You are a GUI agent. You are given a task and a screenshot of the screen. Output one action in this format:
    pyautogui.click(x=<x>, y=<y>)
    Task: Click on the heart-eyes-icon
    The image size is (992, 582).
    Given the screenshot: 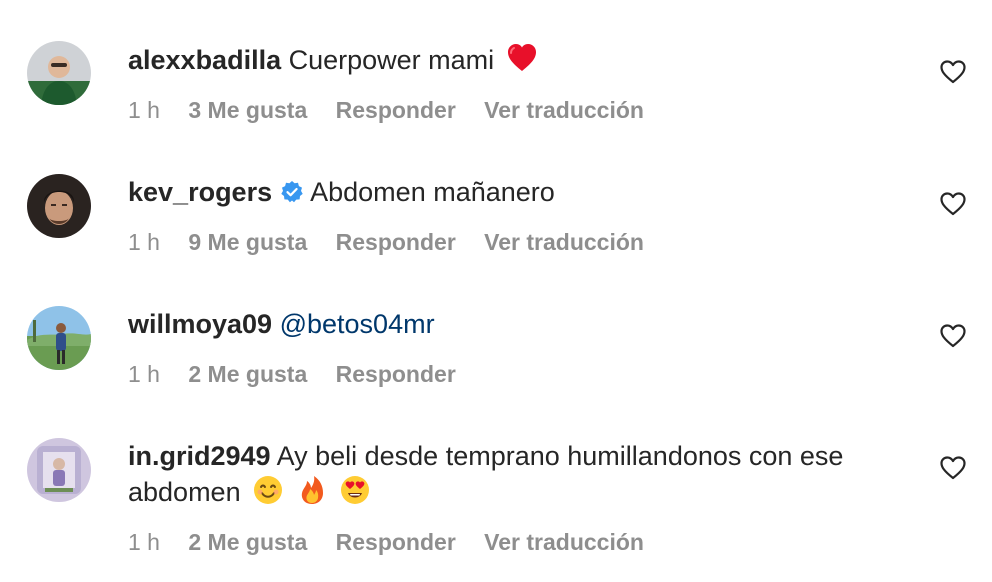 What is the action you would take?
    pyautogui.click(x=355, y=490)
    